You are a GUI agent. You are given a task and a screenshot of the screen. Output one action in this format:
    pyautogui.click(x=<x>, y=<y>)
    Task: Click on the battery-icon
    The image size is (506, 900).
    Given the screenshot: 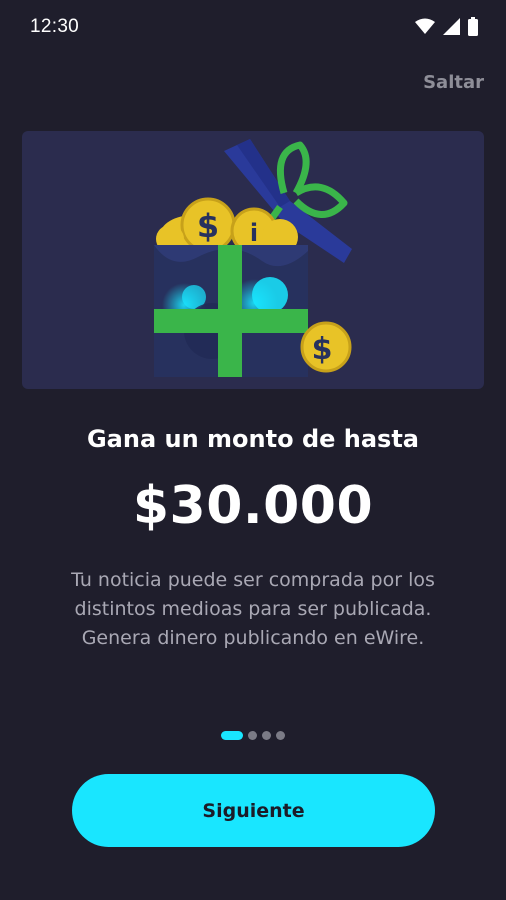 What is the action you would take?
    pyautogui.click(x=473, y=26)
    